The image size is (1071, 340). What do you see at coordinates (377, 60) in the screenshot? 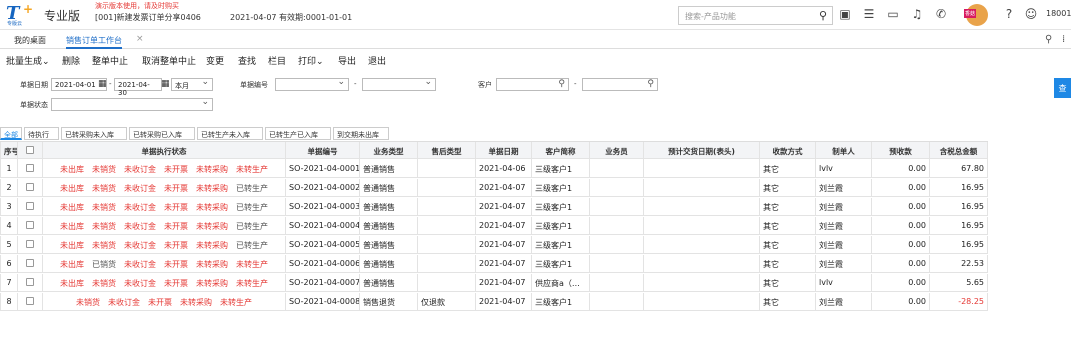
I see `exit-button: 退出` at bounding box center [377, 60].